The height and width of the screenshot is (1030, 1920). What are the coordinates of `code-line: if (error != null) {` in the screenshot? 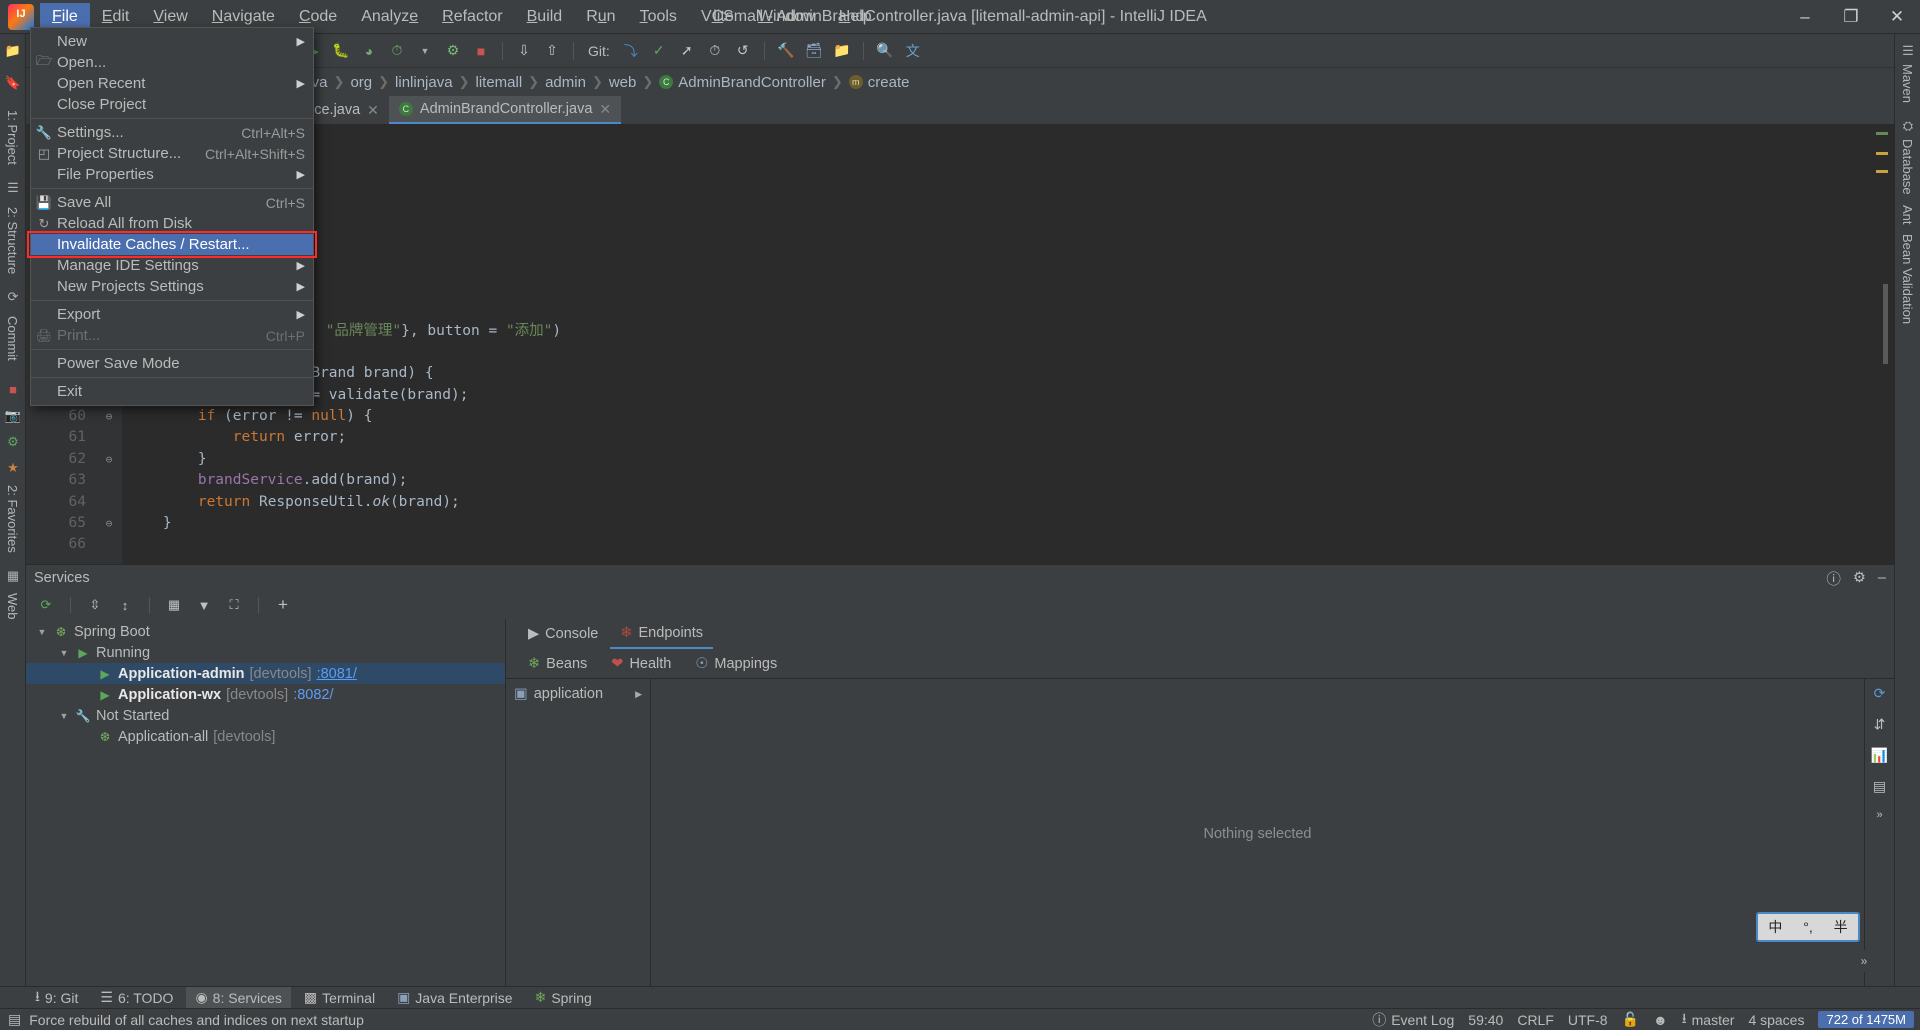 It's located at (995, 416).